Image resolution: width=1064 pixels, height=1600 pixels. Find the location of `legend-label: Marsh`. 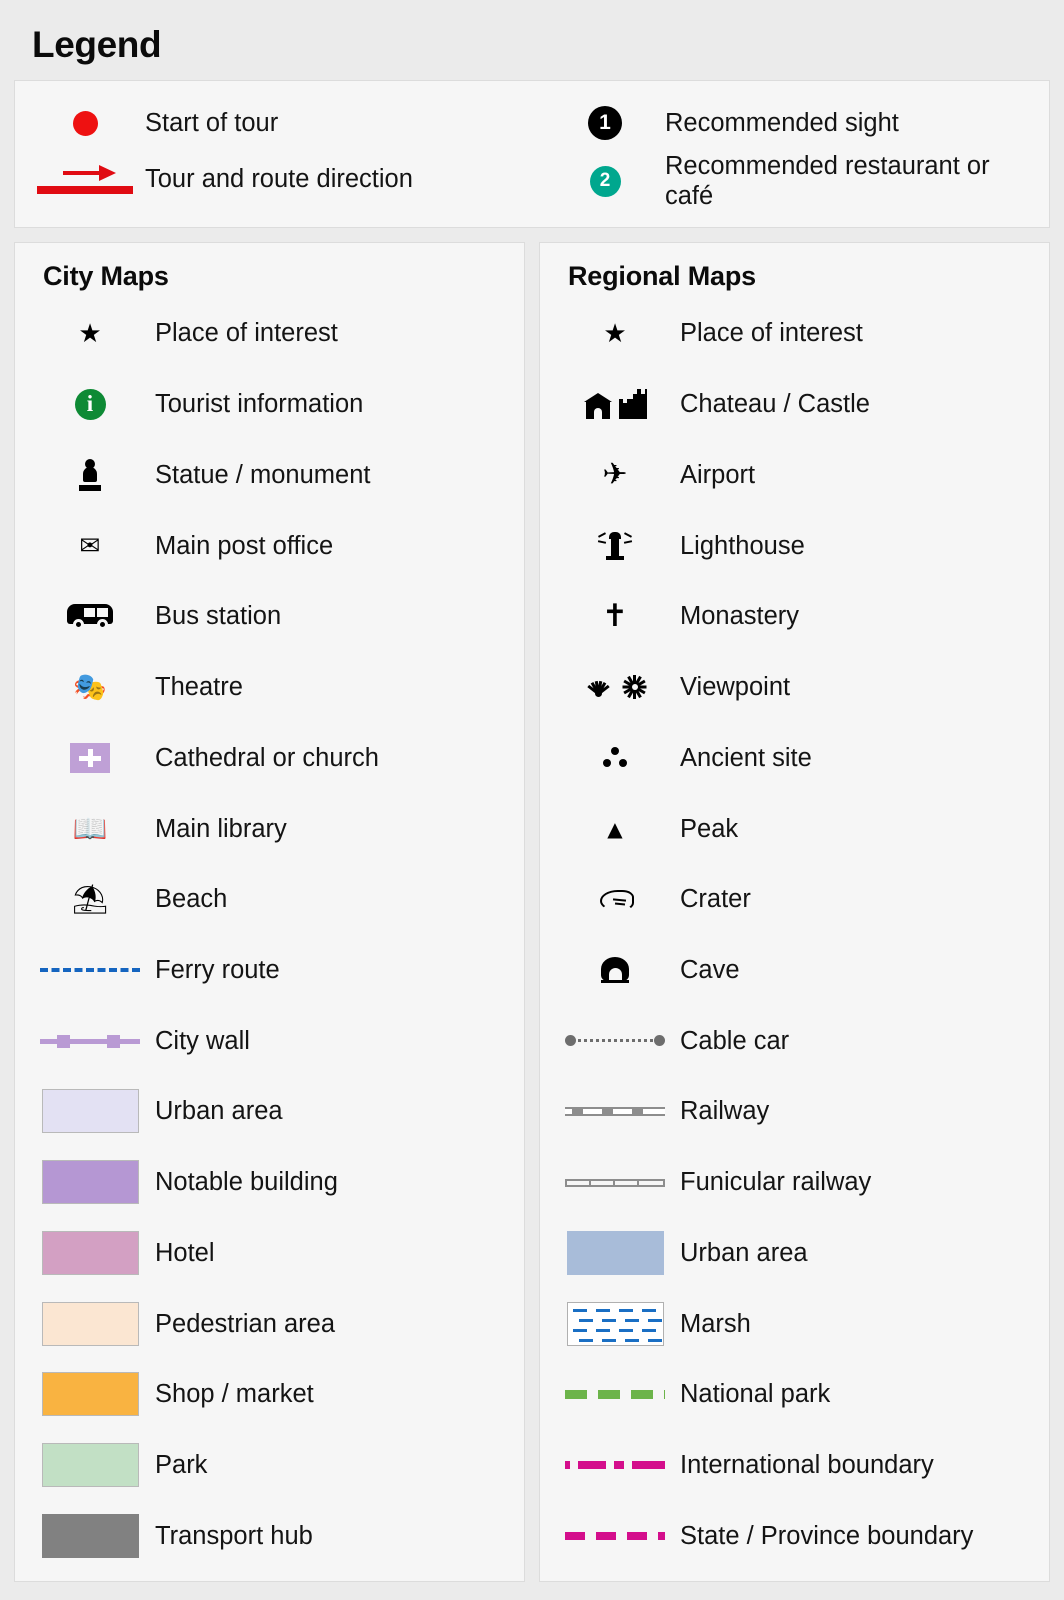

legend-label: Marsh is located at coordinates (715, 1323).